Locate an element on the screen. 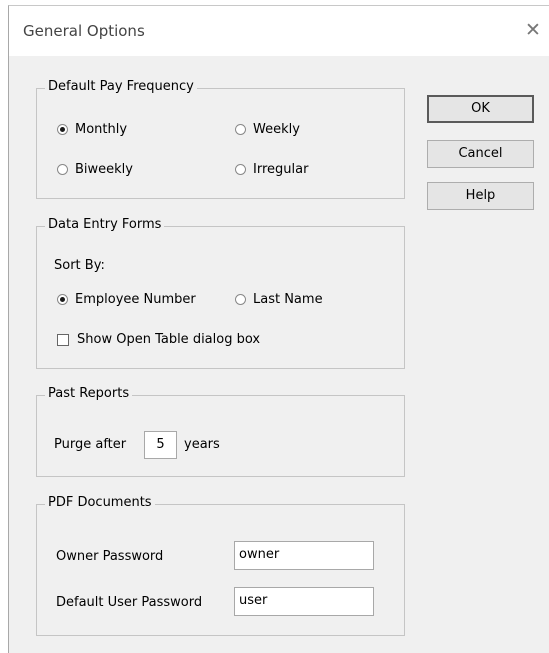 This screenshot has height=653, width=549. user-password-input: user is located at coordinates (304, 601).